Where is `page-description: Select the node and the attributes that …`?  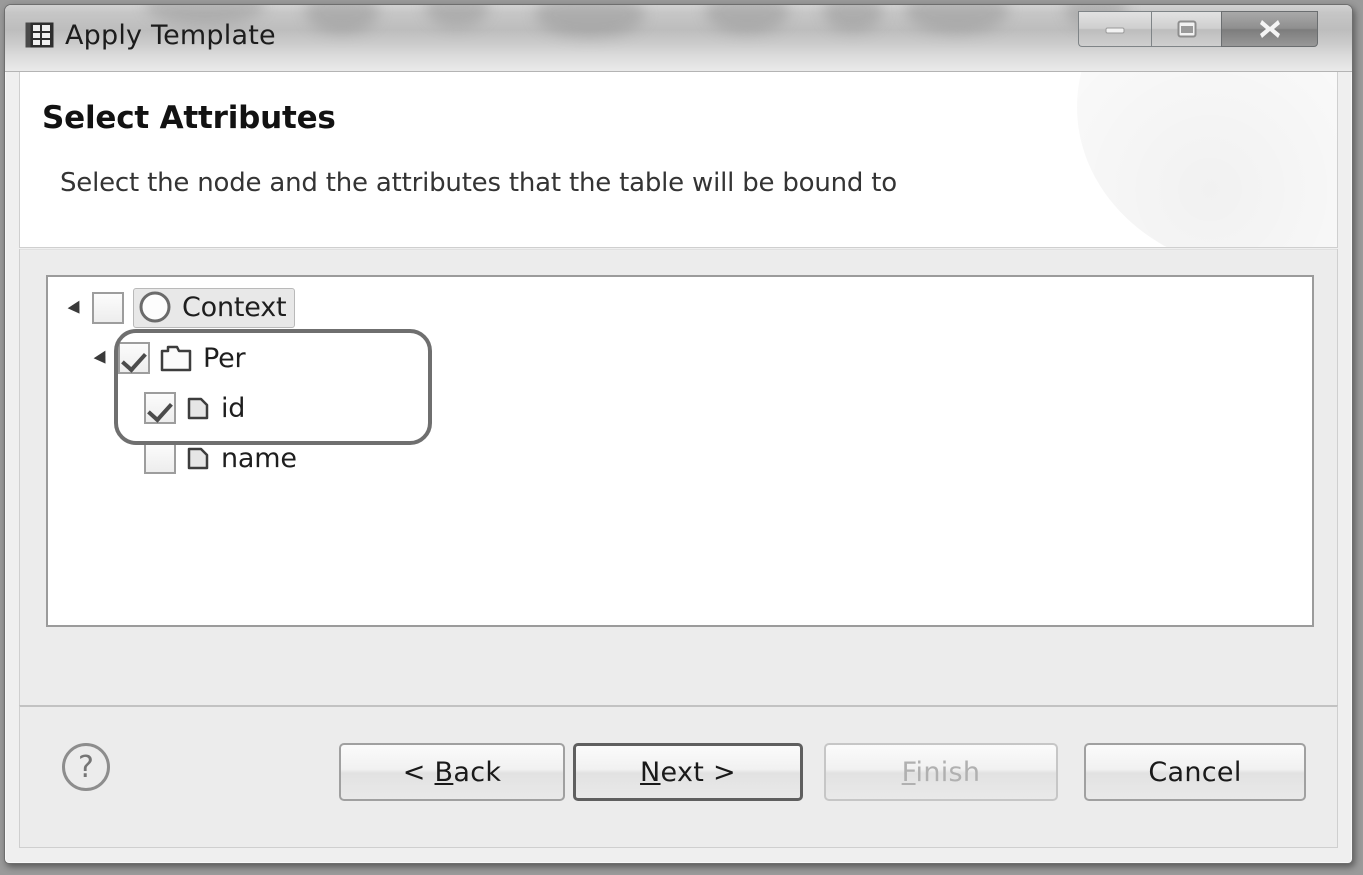 page-description: Select the node and the attributes that … is located at coordinates (479, 183).